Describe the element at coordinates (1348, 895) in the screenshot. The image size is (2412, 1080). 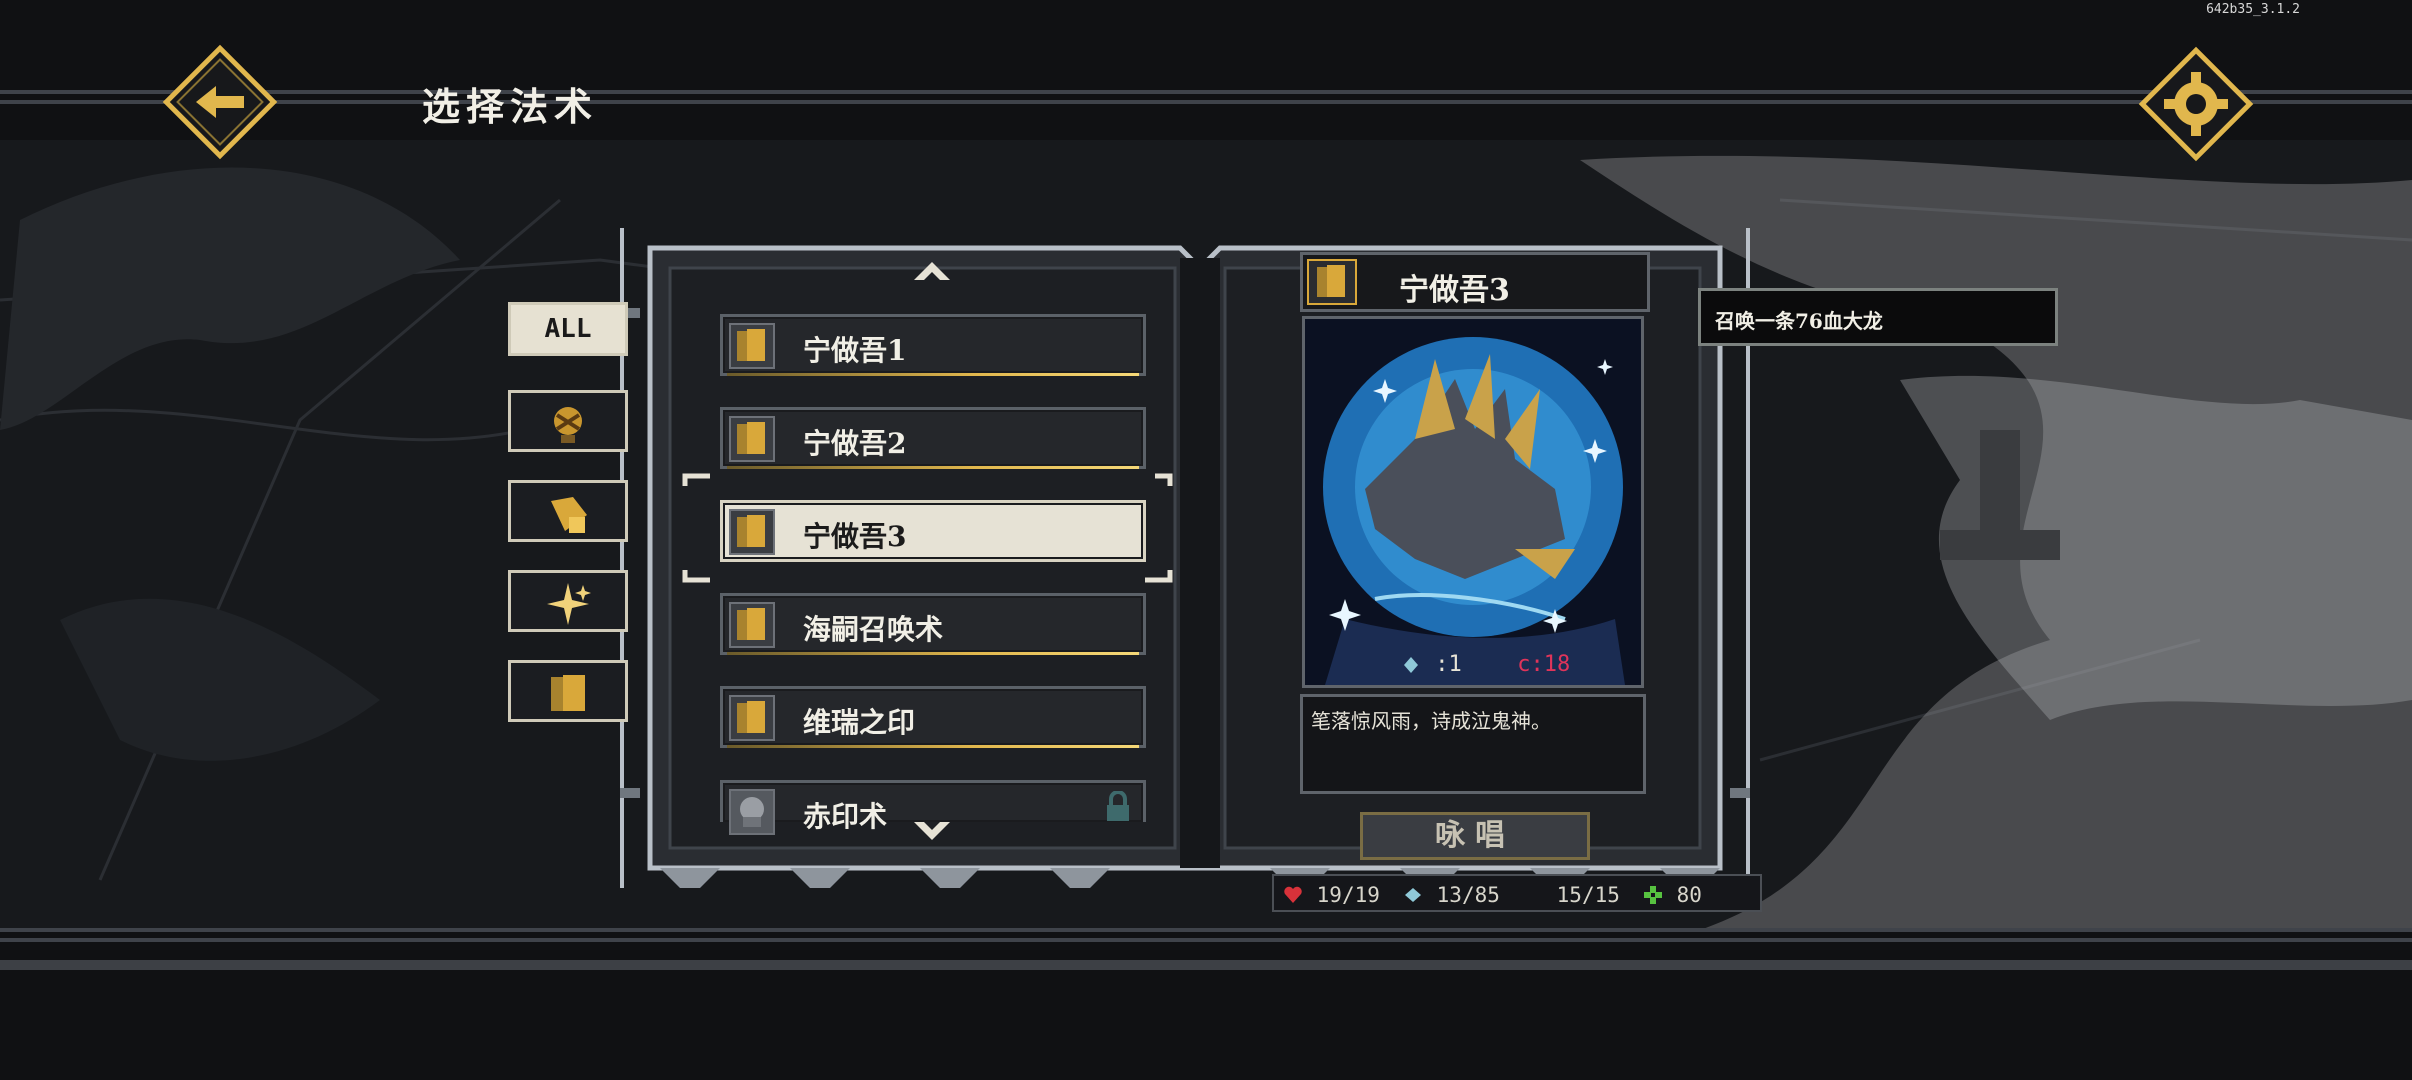
I see `hp-value: 19/19` at that location.